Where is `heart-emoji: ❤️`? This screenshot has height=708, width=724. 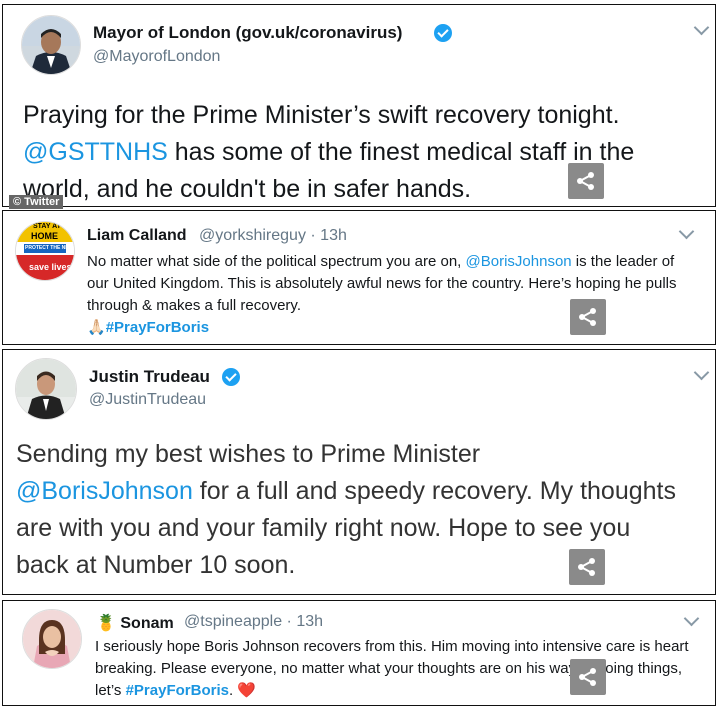
heart-emoji: ❤️ is located at coordinates (246, 690).